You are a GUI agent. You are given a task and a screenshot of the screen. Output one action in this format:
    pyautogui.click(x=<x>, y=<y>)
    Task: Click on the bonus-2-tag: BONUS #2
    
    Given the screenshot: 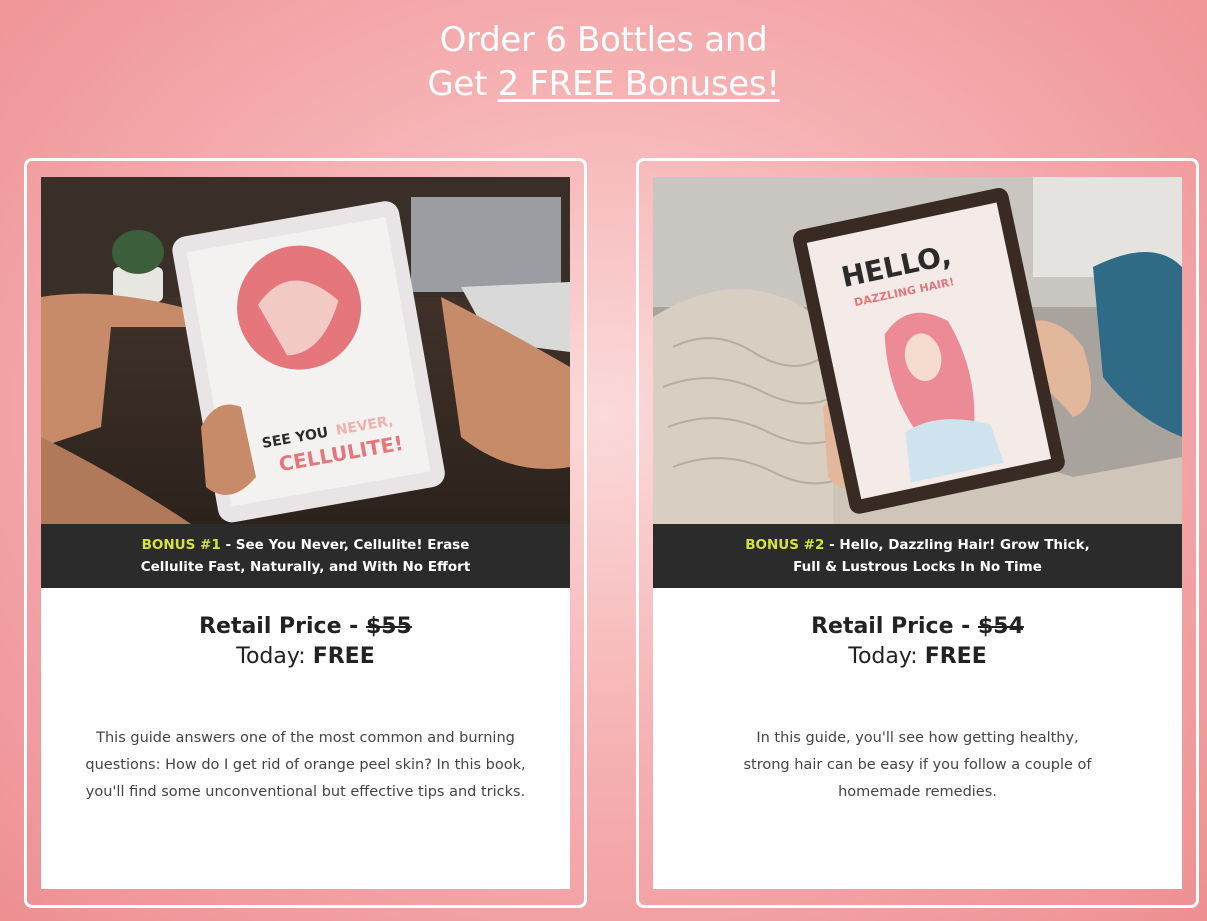 What is the action you would take?
    pyautogui.click(x=785, y=545)
    